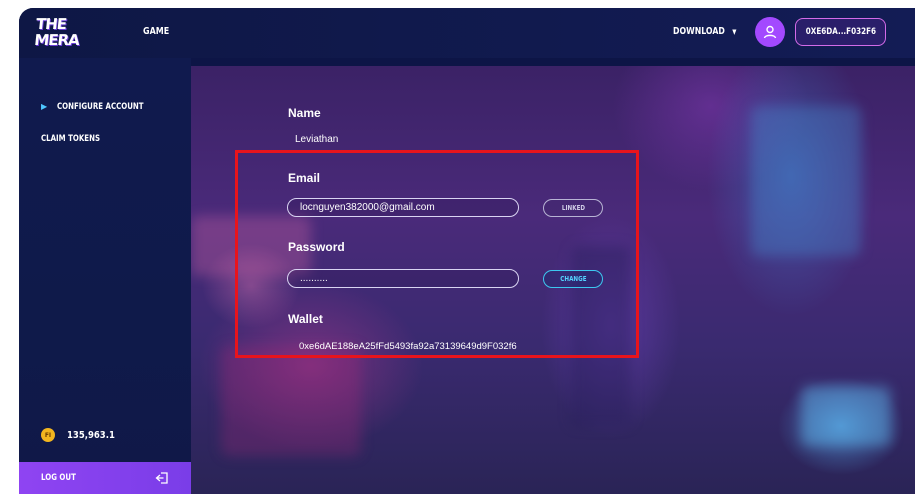  I want to click on linked-label: LINKED, so click(573, 208).